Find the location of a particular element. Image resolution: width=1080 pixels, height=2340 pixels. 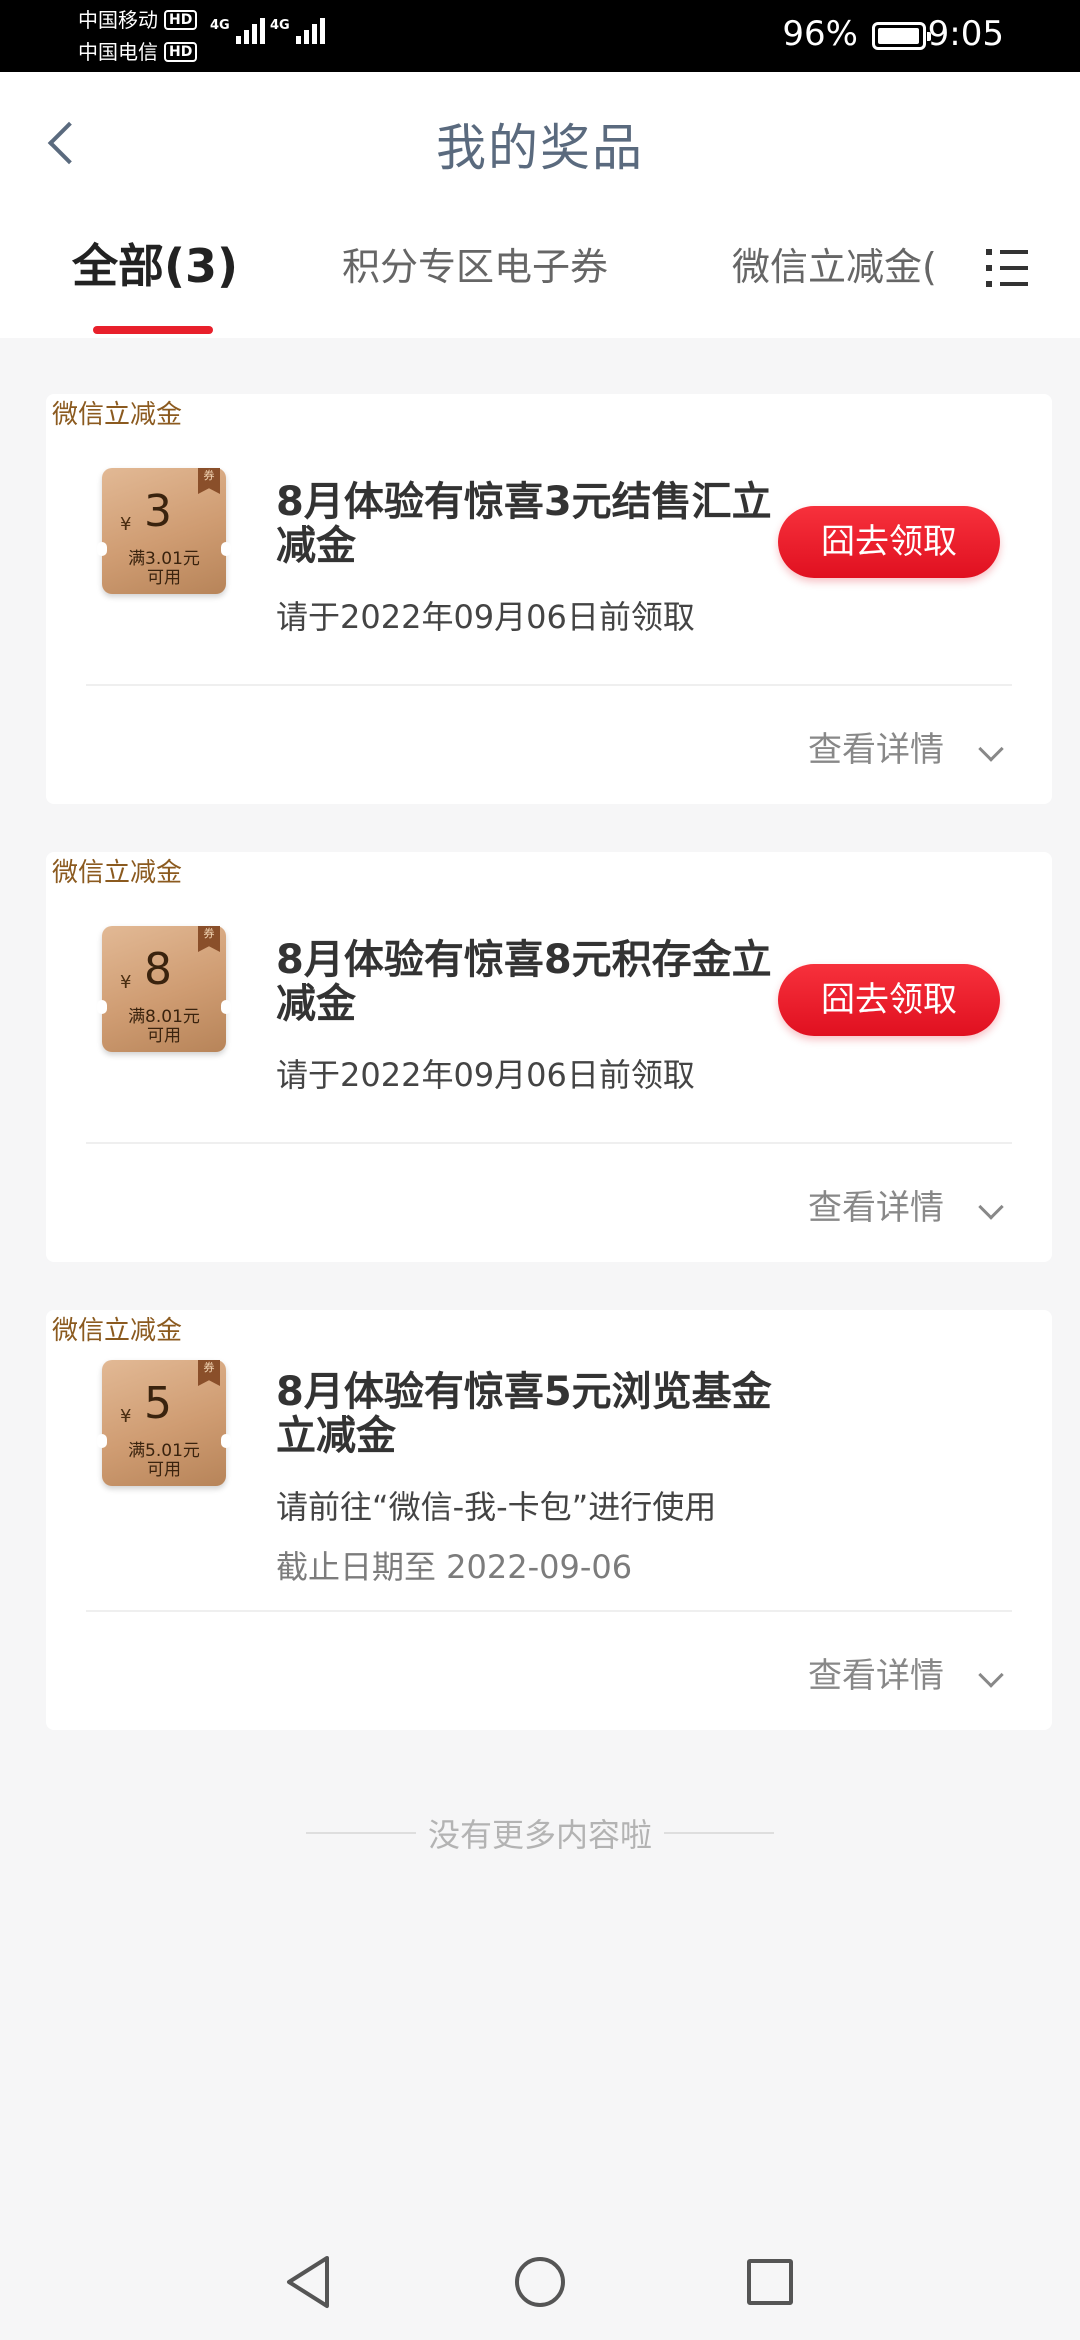

coupon-value: 5 is located at coordinates (158, 1403).